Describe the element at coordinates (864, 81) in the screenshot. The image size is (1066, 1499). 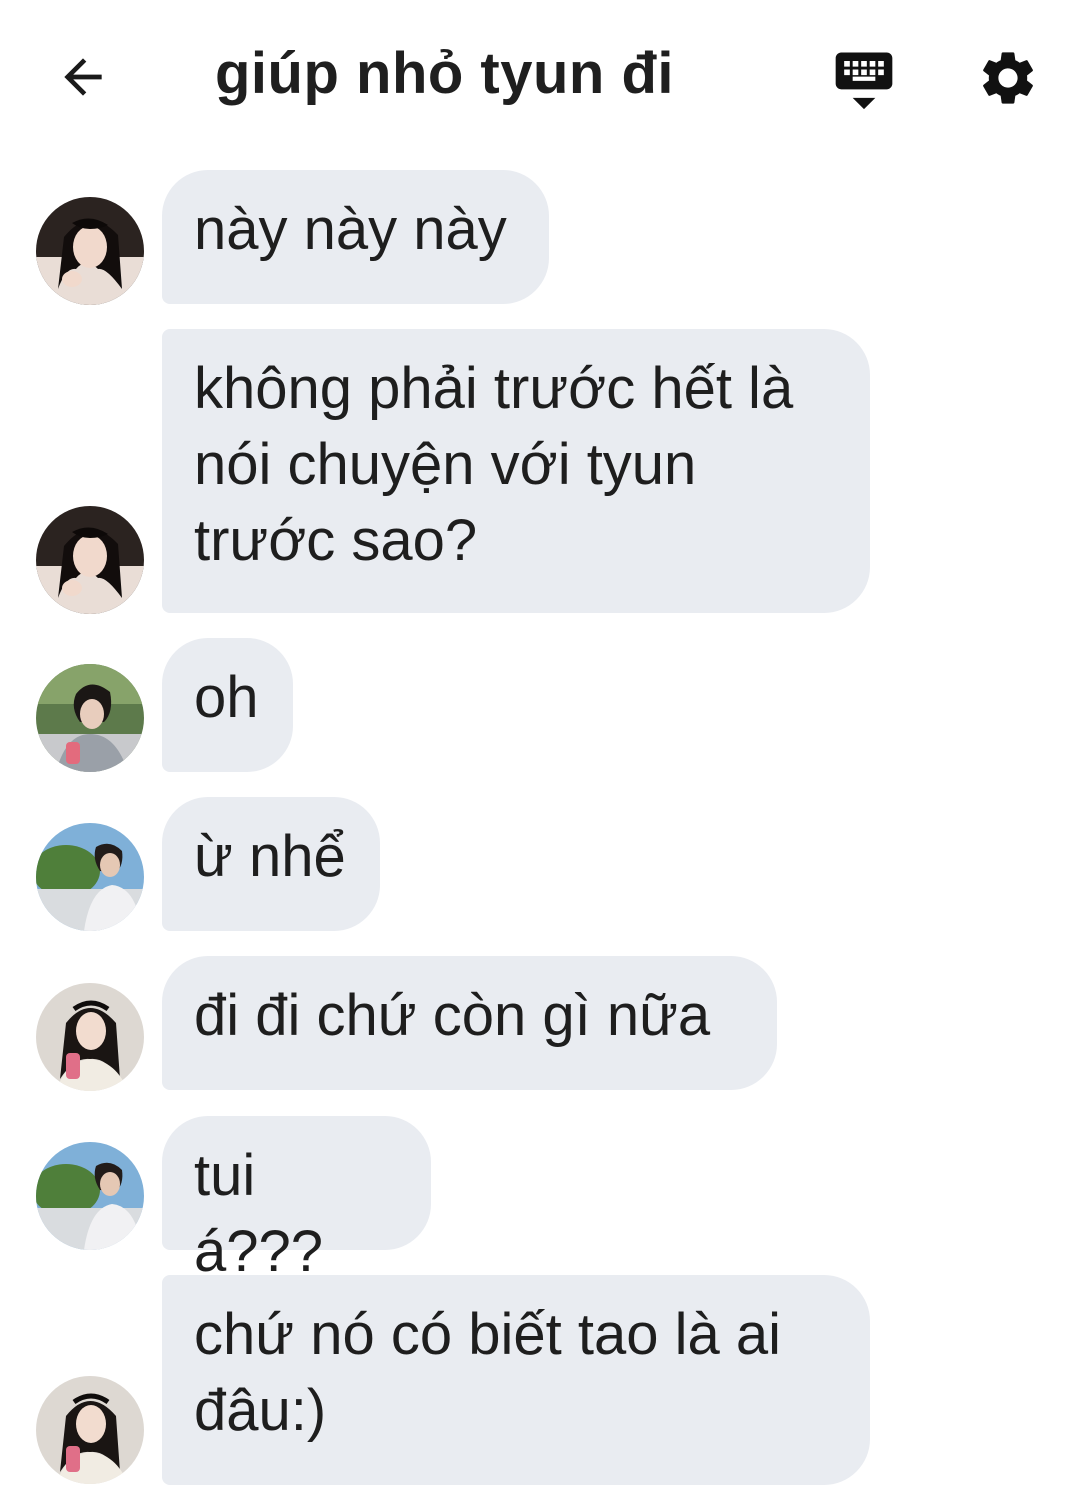
I see `keyboard-hide-icon` at that location.